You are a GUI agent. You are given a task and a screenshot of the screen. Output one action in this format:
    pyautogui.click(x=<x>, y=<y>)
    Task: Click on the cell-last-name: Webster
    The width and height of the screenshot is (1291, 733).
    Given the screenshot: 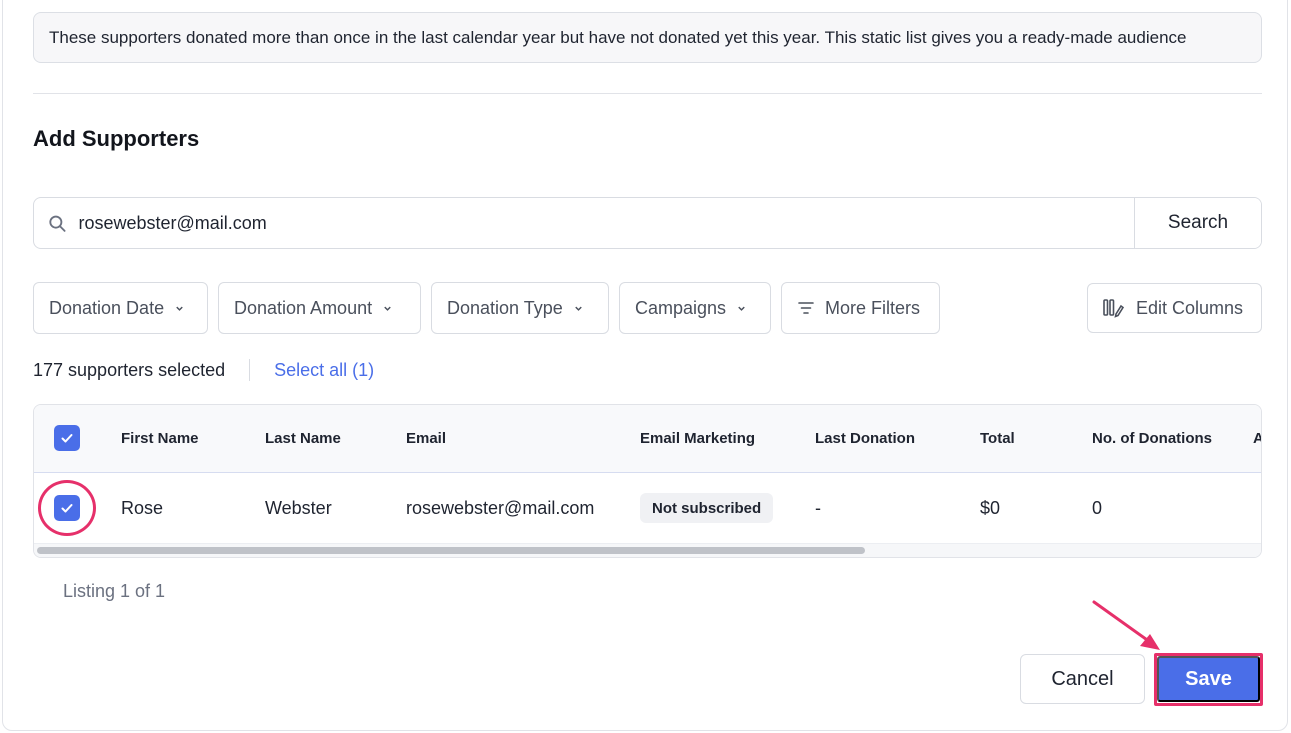 What is the action you would take?
    pyautogui.click(x=298, y=508)
    